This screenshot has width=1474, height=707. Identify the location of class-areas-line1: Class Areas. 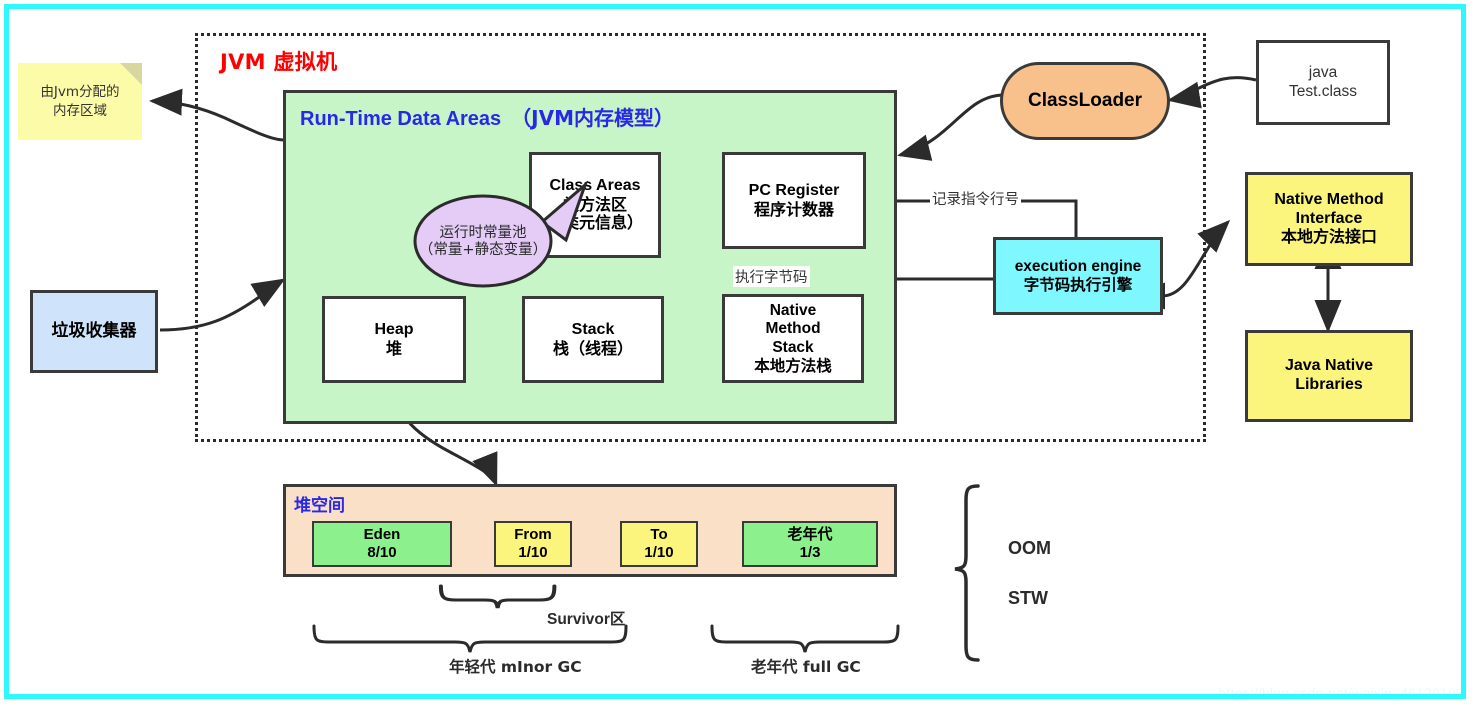
(595, 185).